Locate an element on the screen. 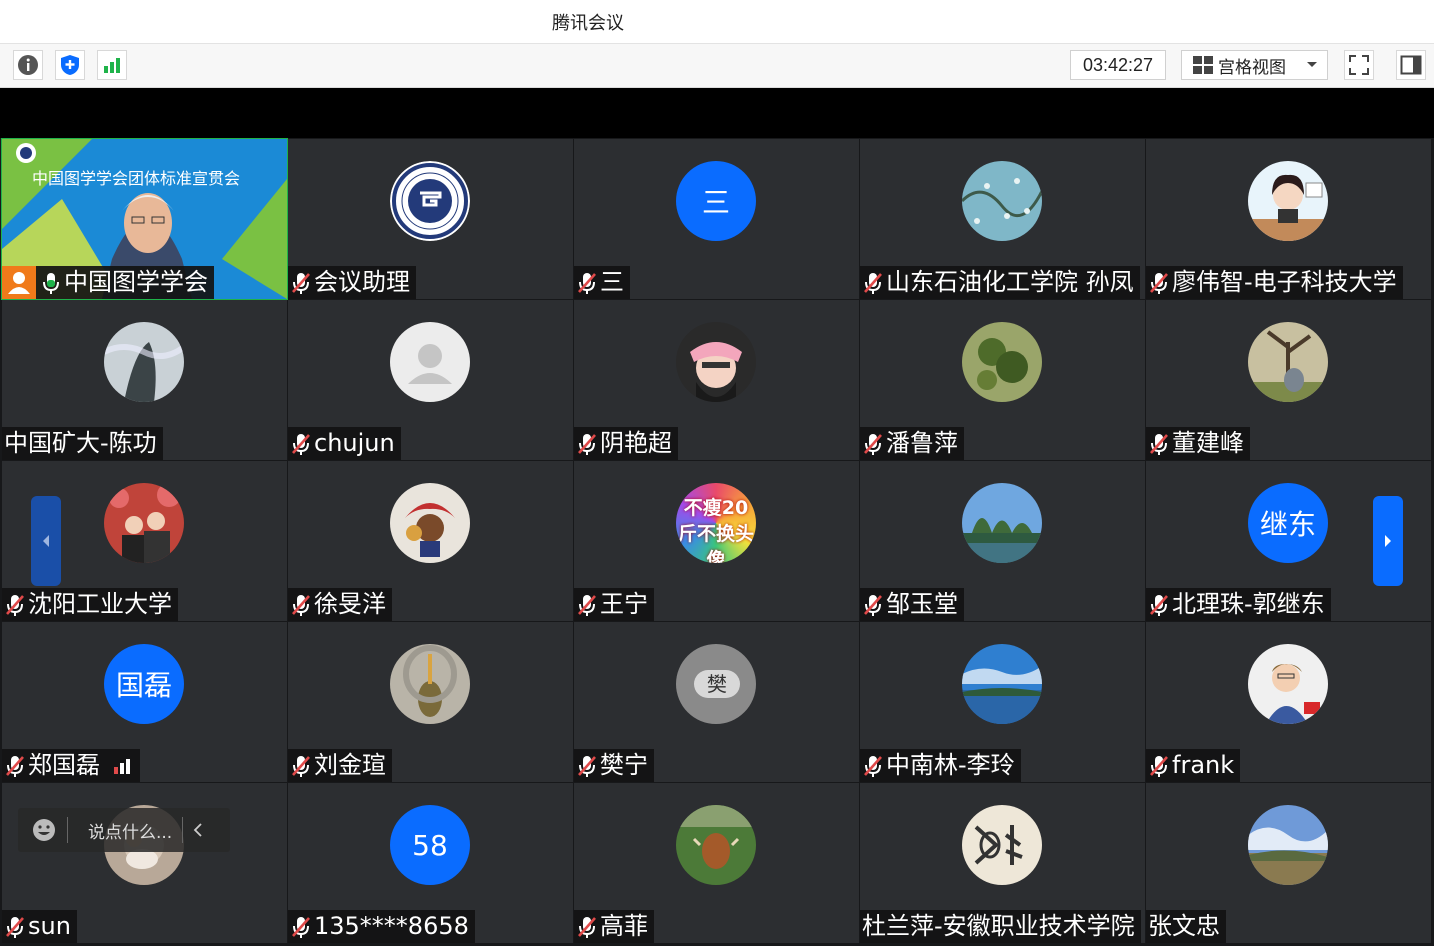 This screenshot has height=946, width=1434. view-mode-dropdown: 宫格视图 is located at coordinates (1254, 65).